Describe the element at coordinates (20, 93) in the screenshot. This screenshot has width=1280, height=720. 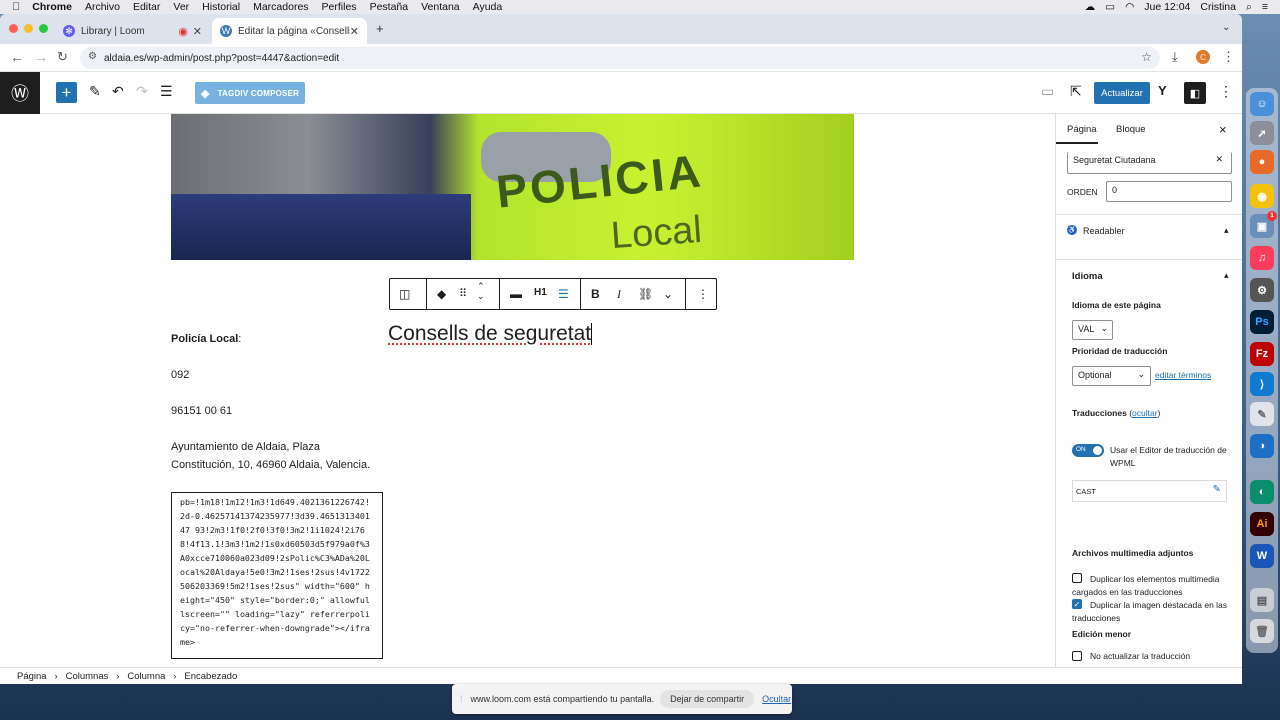
I see `wordpress-logo-icon: Ⓦ` at that location.